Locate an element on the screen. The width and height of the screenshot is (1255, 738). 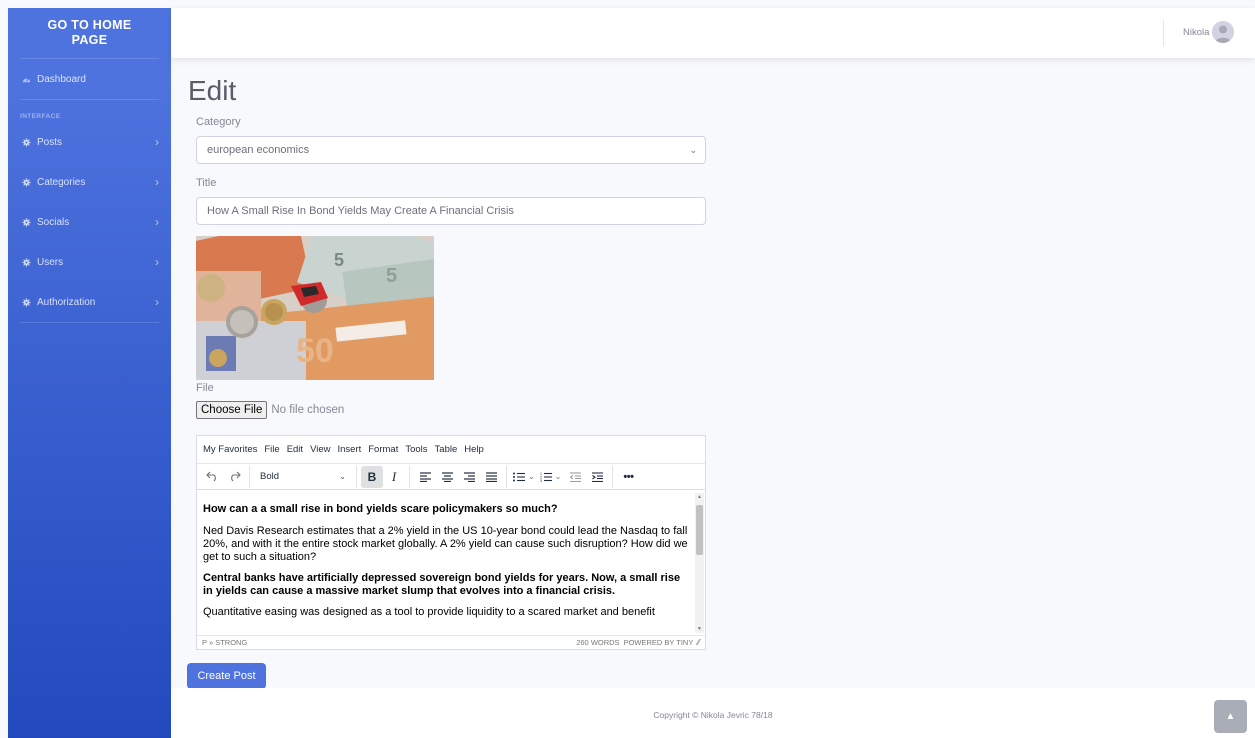
more-icon: ••• is located at coordinates (628, 476).